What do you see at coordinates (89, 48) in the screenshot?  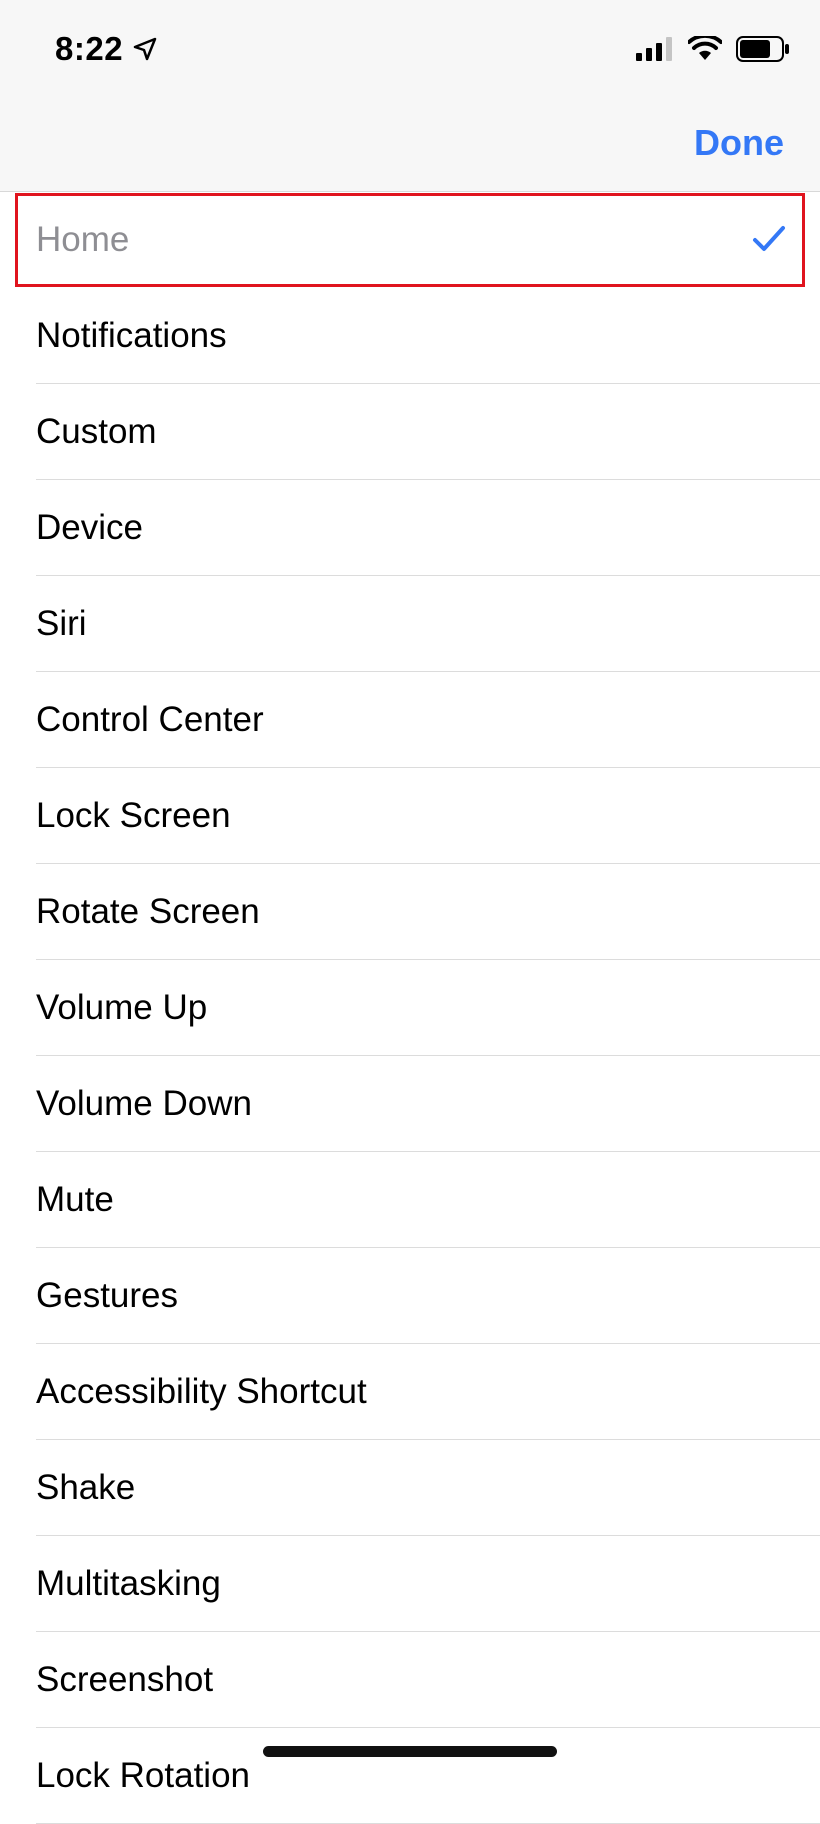 I see `status-time-label: 8:22` at bounding box center [89, 48].